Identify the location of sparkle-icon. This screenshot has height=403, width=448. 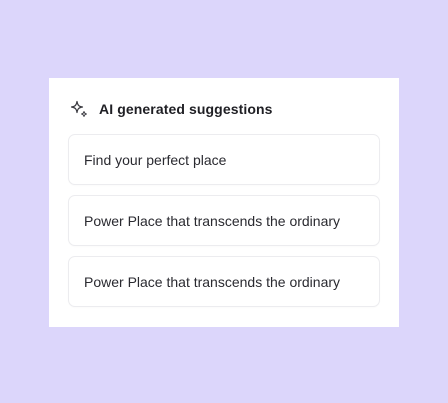
(79, 109).